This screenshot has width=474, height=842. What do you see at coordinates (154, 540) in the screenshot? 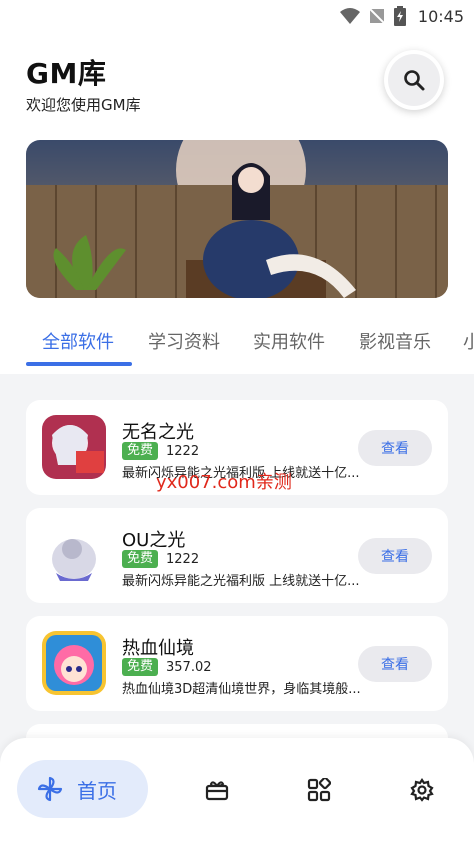
I see `app-name: OU之光` at bounding box center [154, 540].